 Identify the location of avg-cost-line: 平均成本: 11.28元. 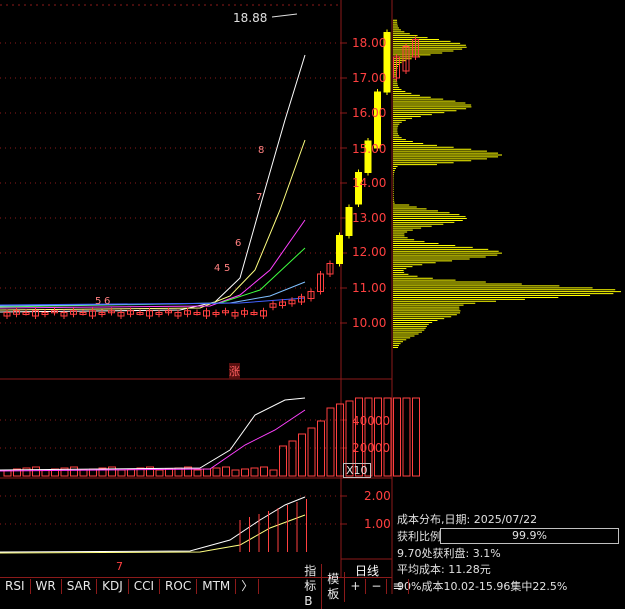
(444, 569).